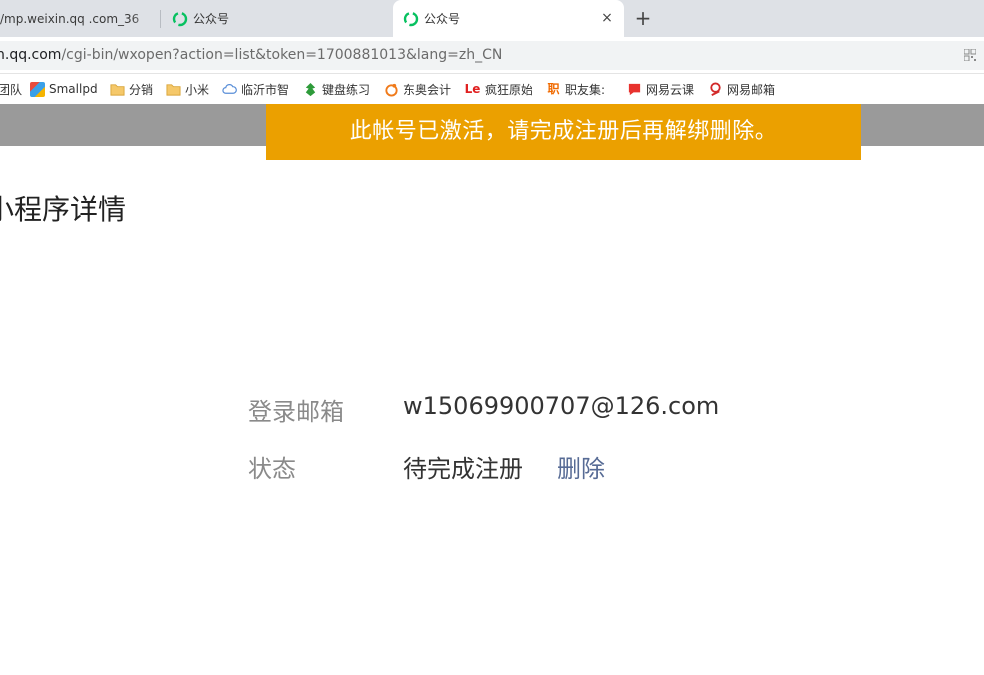 This screenshot has height=675, width=984. I want to click on bookmark-smallpdf: Smallpd, so click(64, 89).